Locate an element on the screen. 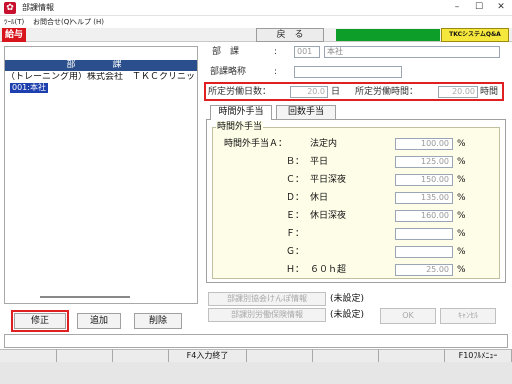 The height and width of the screenshot is (384, 512). rate-f-field is located at coordinates (424, 234).